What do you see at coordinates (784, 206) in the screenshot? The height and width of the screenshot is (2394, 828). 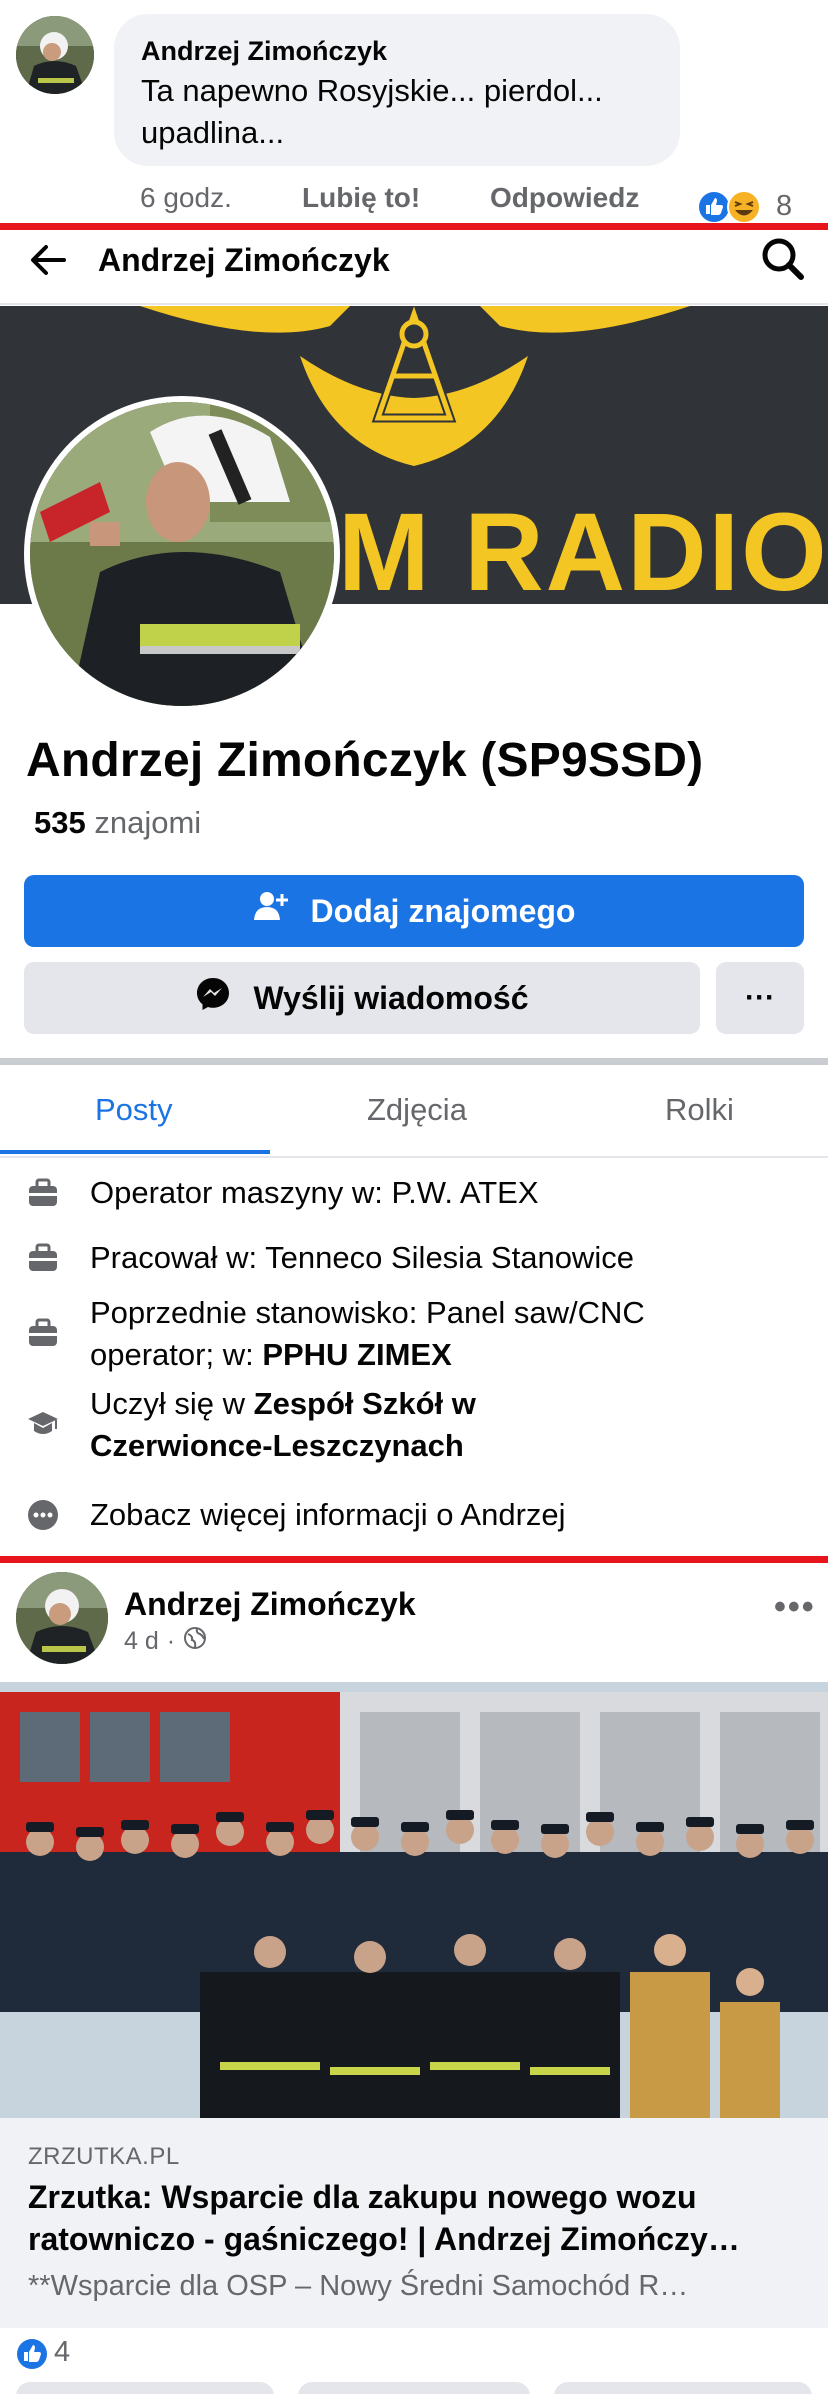 I see `comment-reaction-count: 8` at bounding box center [784, 206].